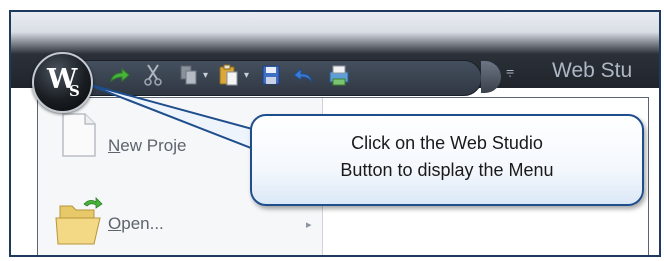 This screenshot has height=261, width=664. I want to click on callout-line-1: Click on the Web Studio, so click(447, 143).